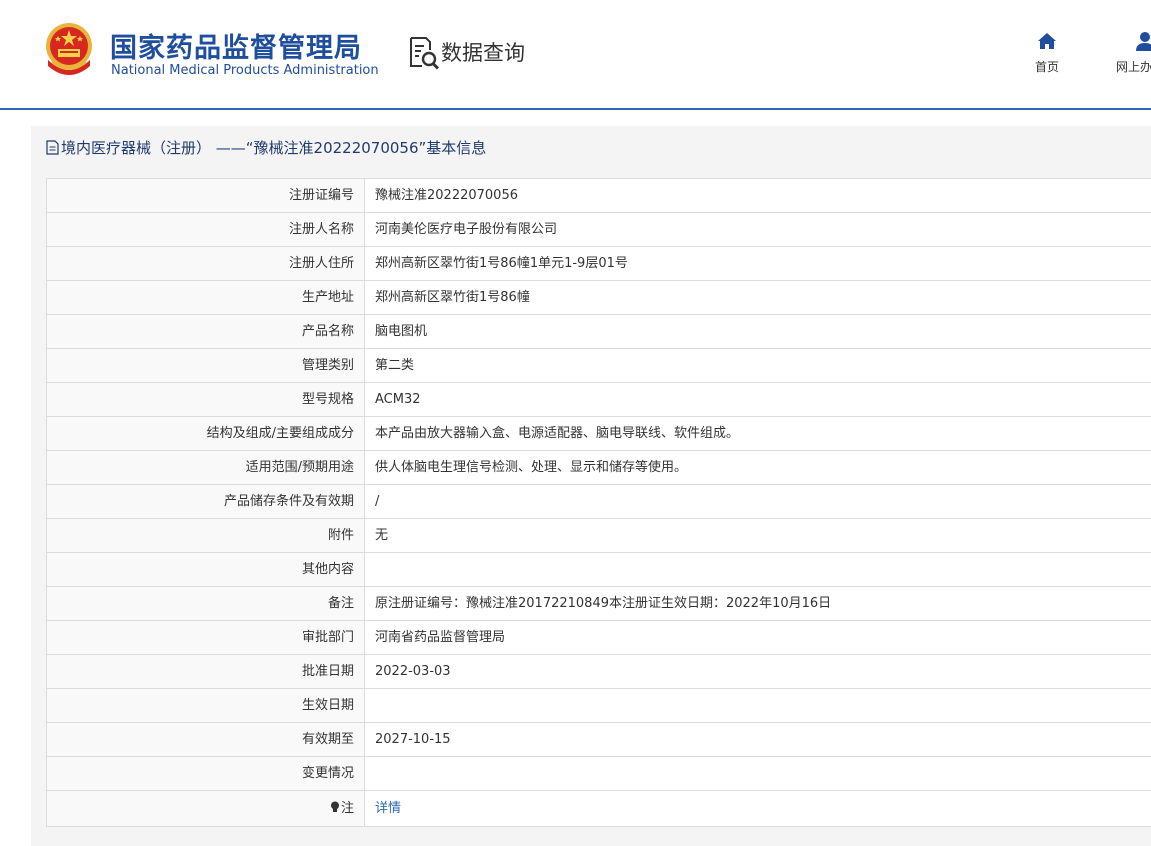 This screenshot has height=846, width=1151. I want to click on nav-online-service-label: 网上办事, so click(1133, 67).